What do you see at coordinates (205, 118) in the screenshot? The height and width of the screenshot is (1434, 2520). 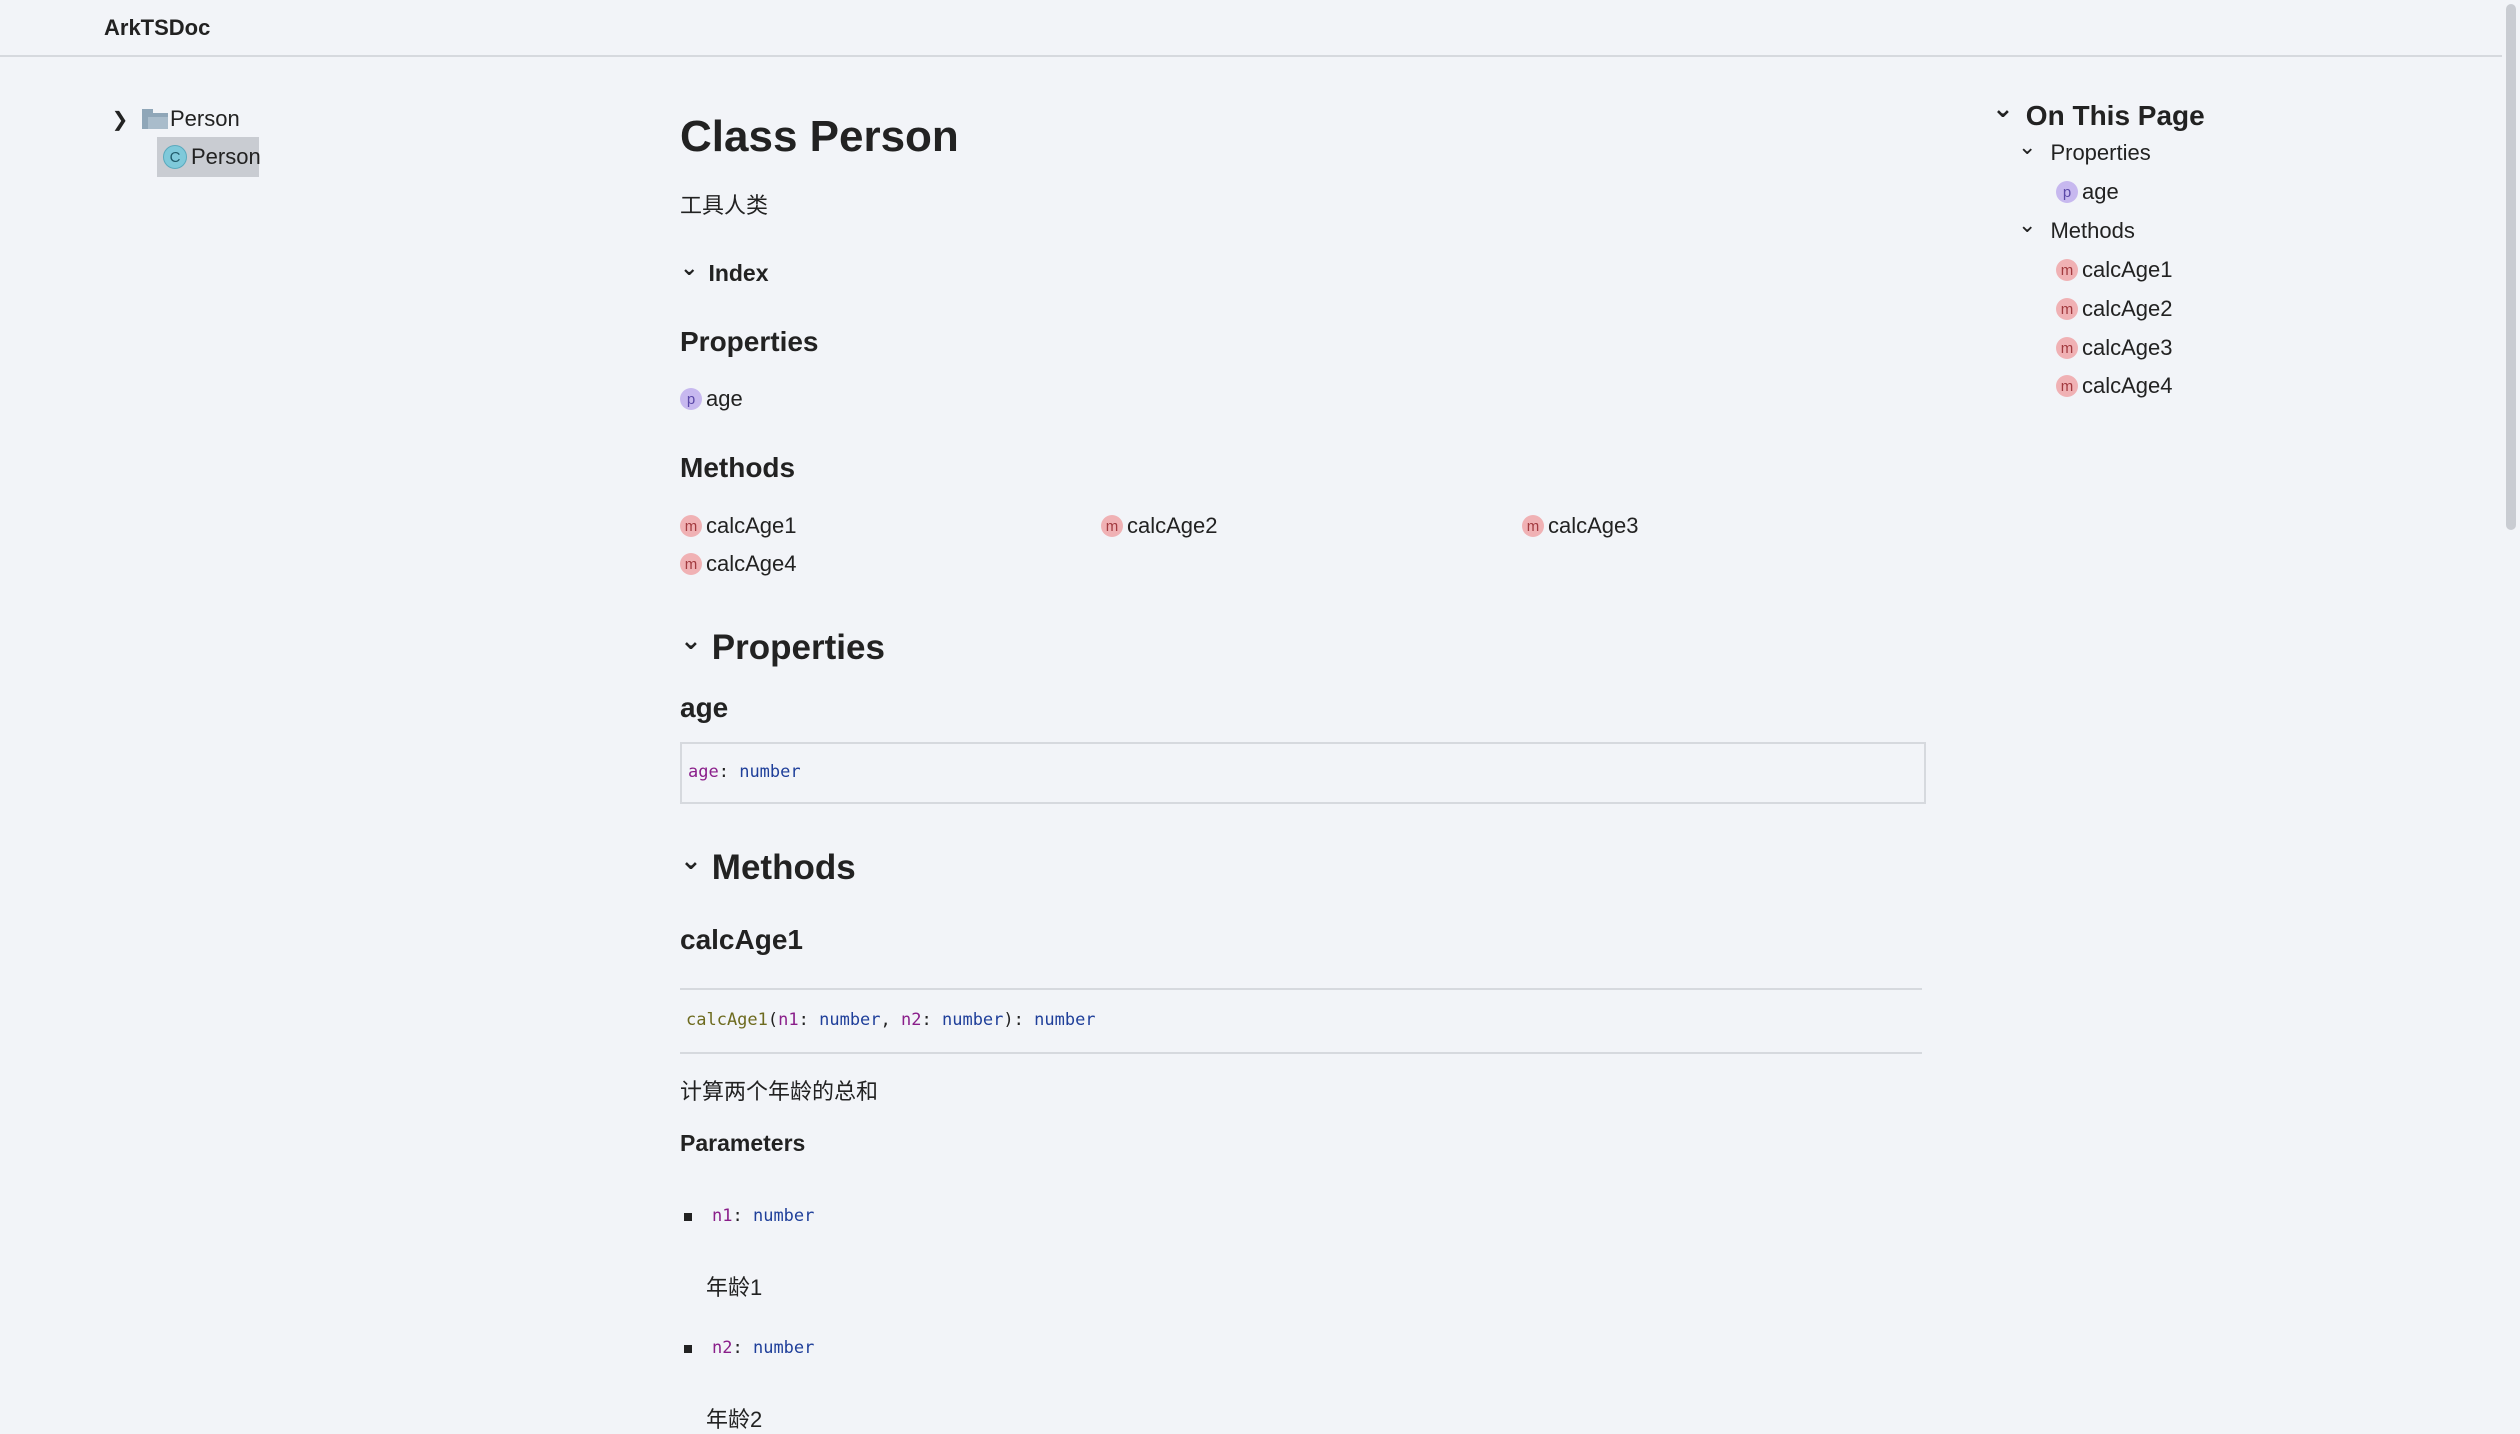 I see `tree-folder-label: Person` at bounding box center [205, 118].